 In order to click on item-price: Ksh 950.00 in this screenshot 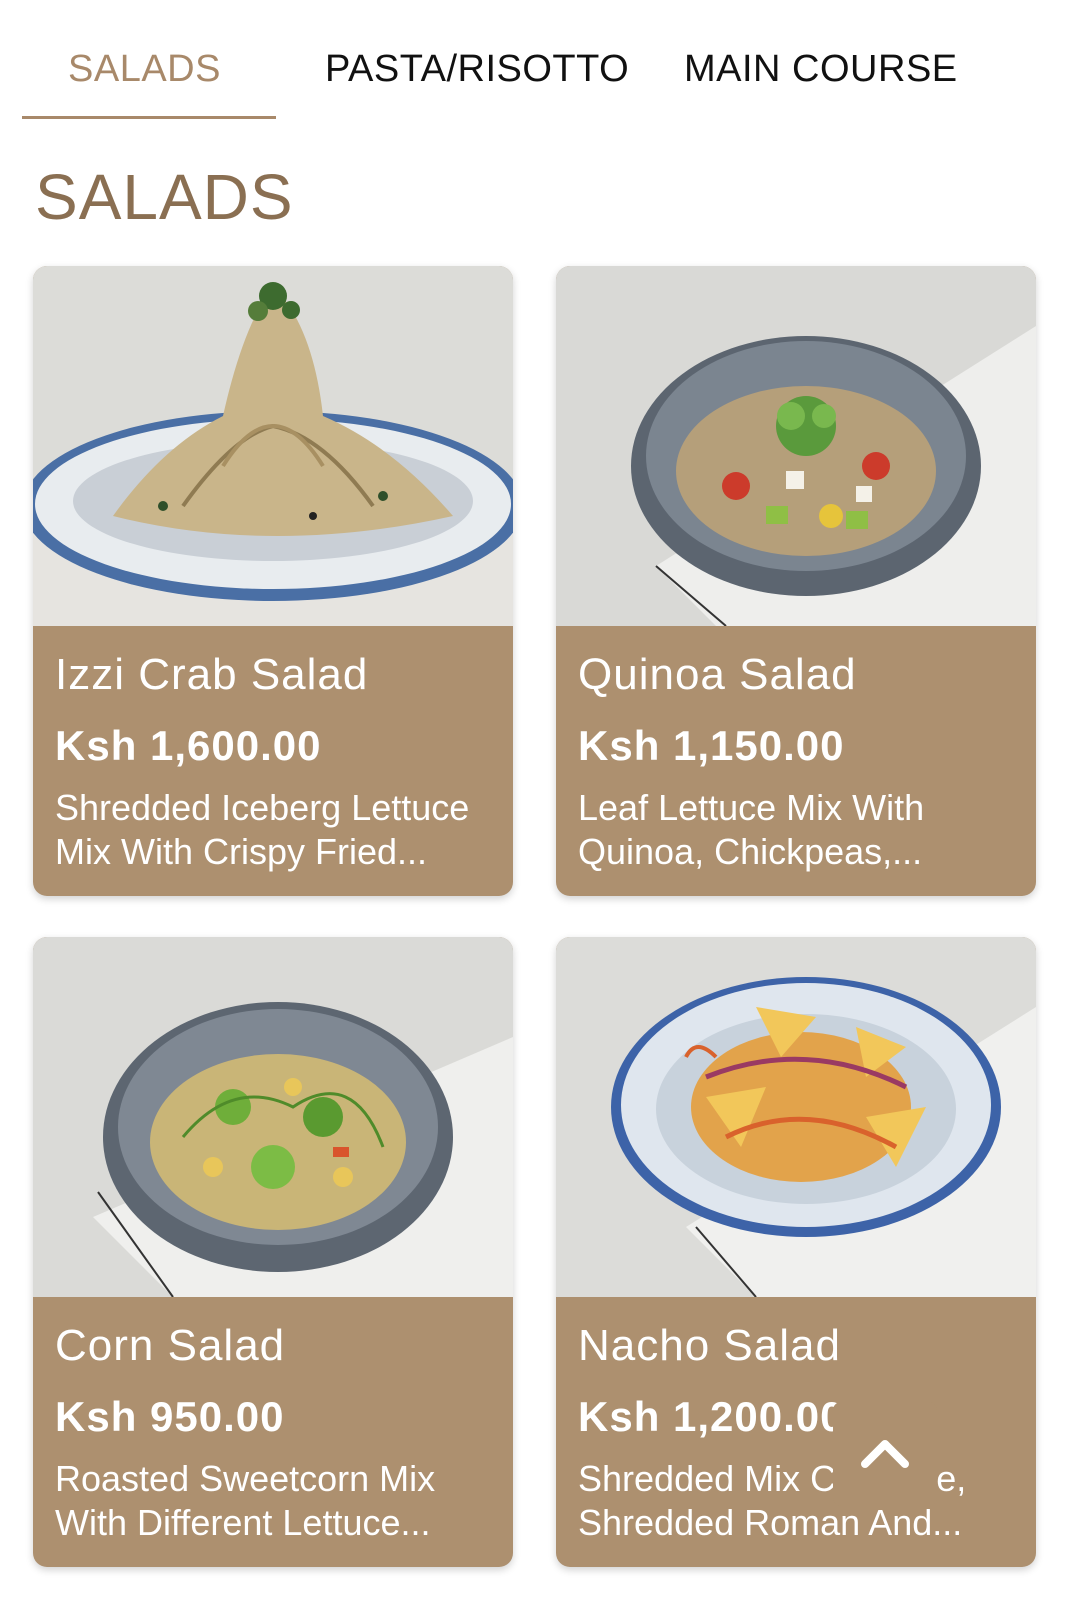, I will do `click(170, 1416)`.